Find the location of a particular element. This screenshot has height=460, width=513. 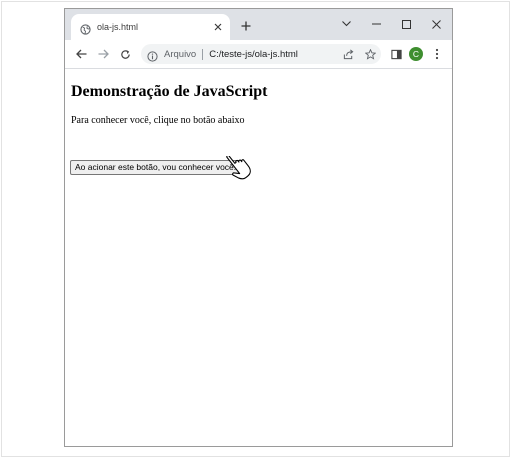

back-arrow-icon is located at coordinates (81, 54).